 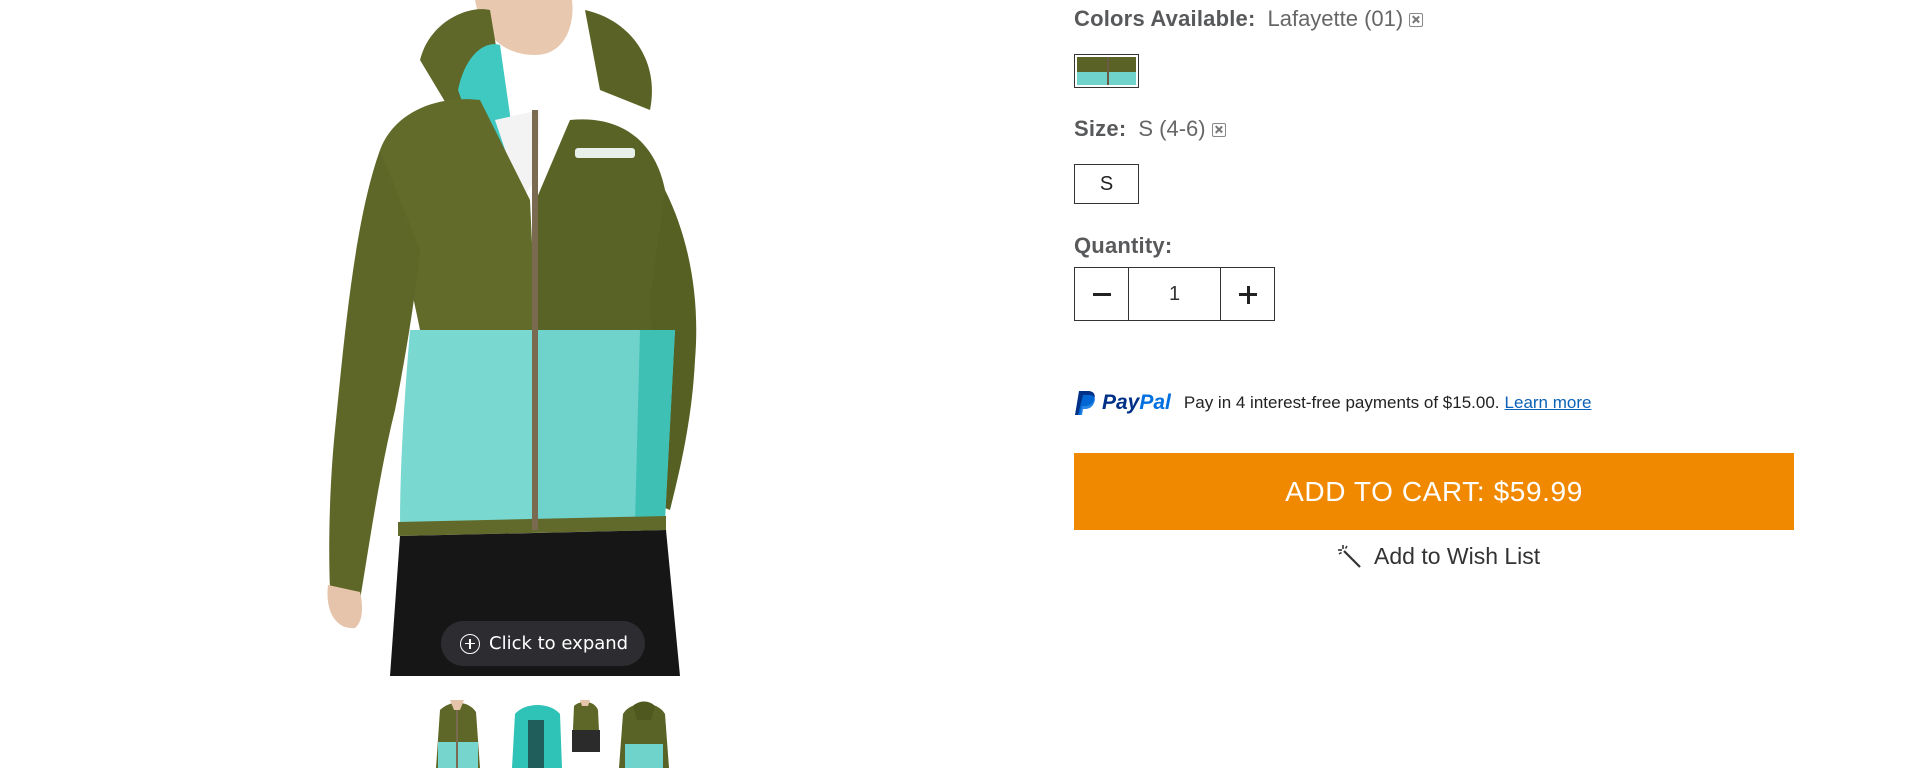 I want to click on increase-quantity-button, so click(x=1247, y=294).